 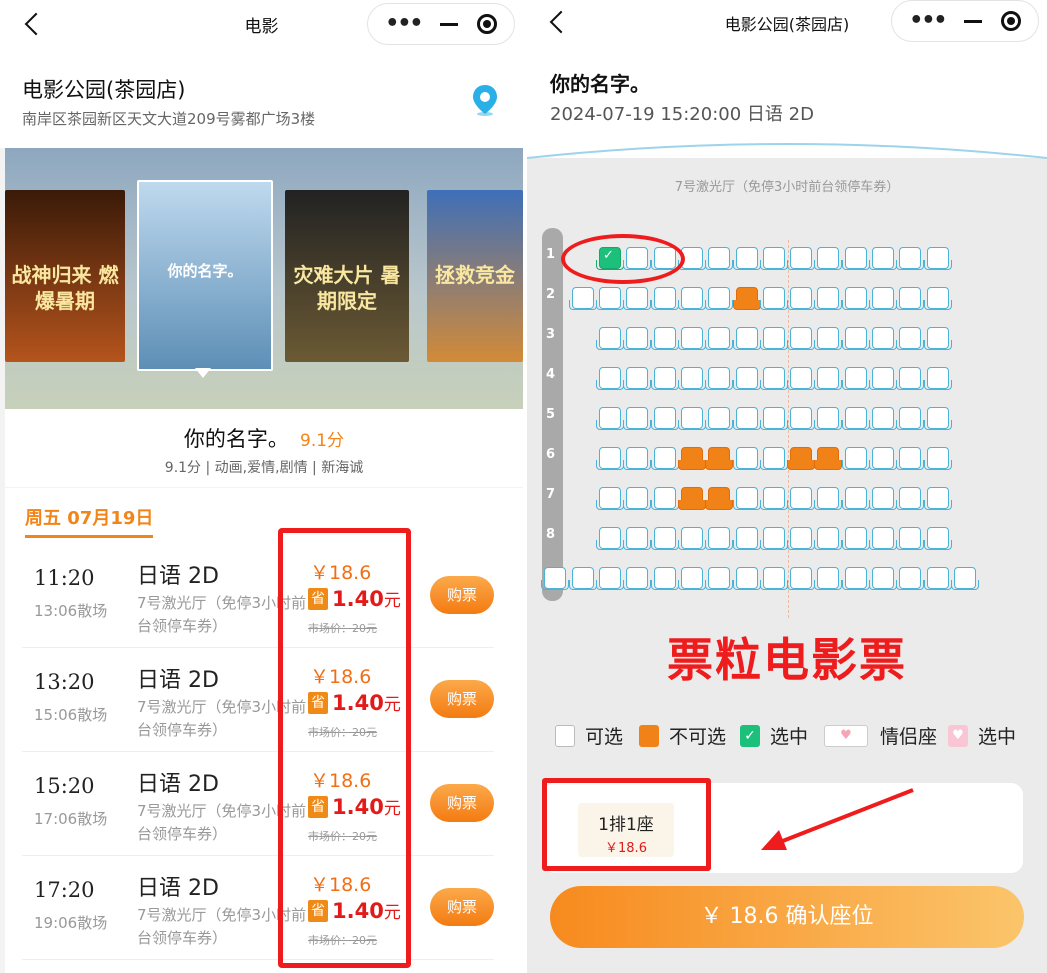 I want to click on poster-2: 你的名字。, so click(x=205, y=275).